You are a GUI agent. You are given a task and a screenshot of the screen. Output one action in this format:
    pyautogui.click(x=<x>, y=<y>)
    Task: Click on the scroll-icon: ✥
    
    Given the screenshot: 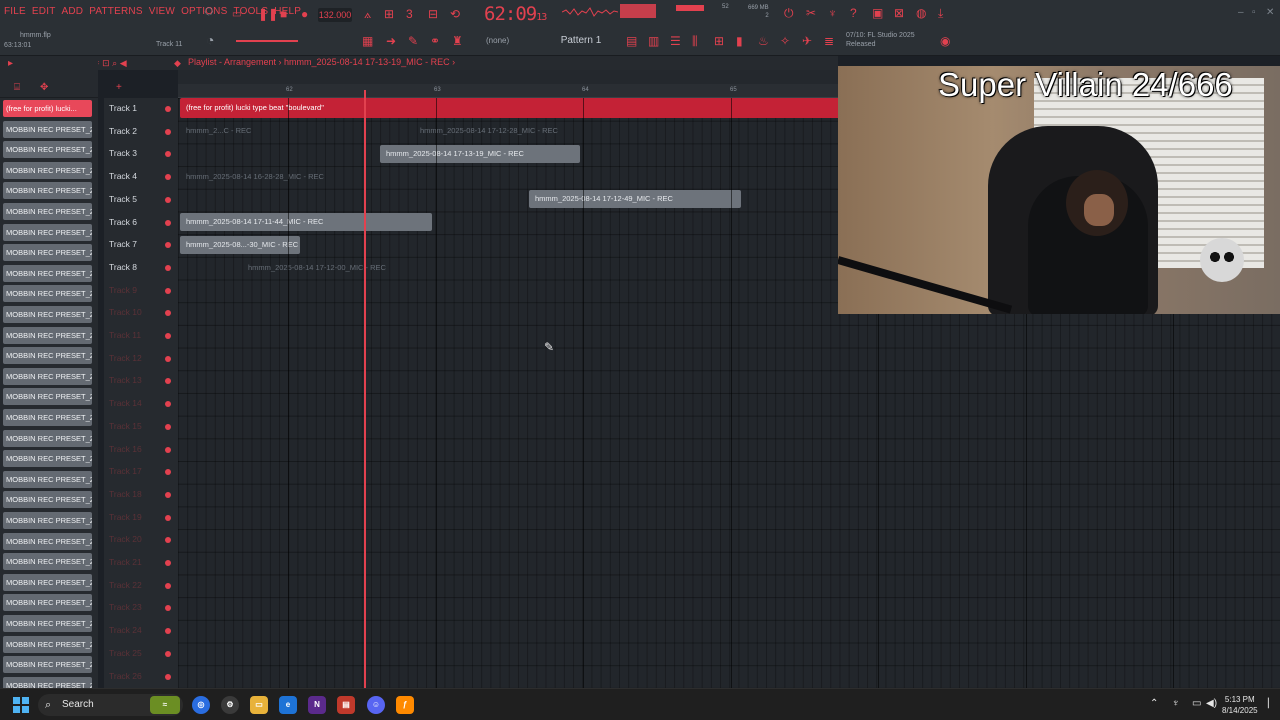 What is the action you would take?
    pyautogui.click(x=44, y=88)
    